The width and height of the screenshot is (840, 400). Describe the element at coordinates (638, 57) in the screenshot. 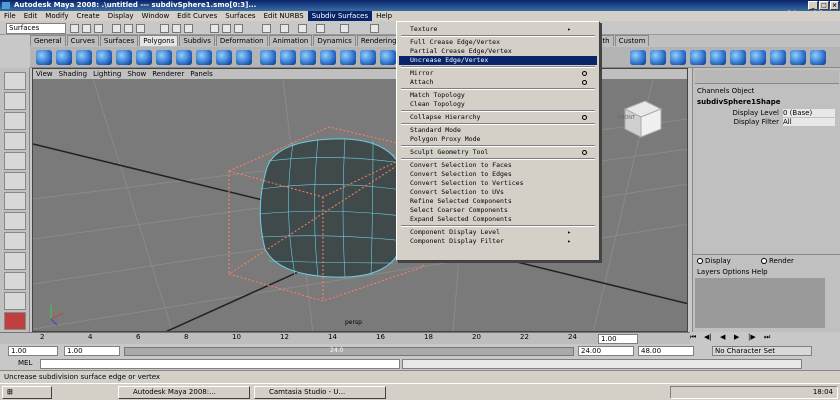

I see `bevel-icon` at that location.